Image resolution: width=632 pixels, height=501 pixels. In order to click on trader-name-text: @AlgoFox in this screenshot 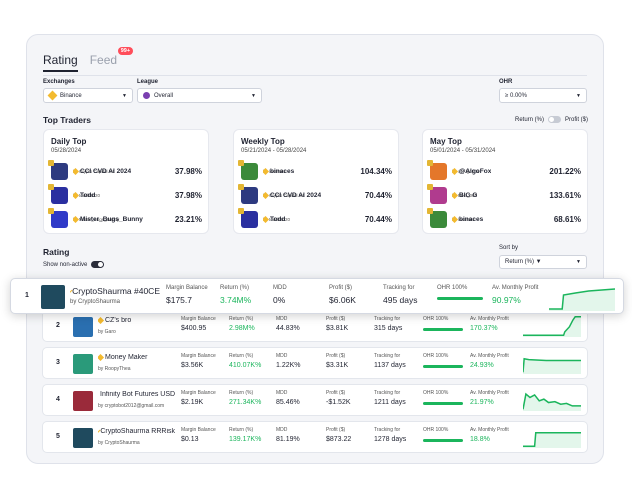, I will do `click(475, 171)`.